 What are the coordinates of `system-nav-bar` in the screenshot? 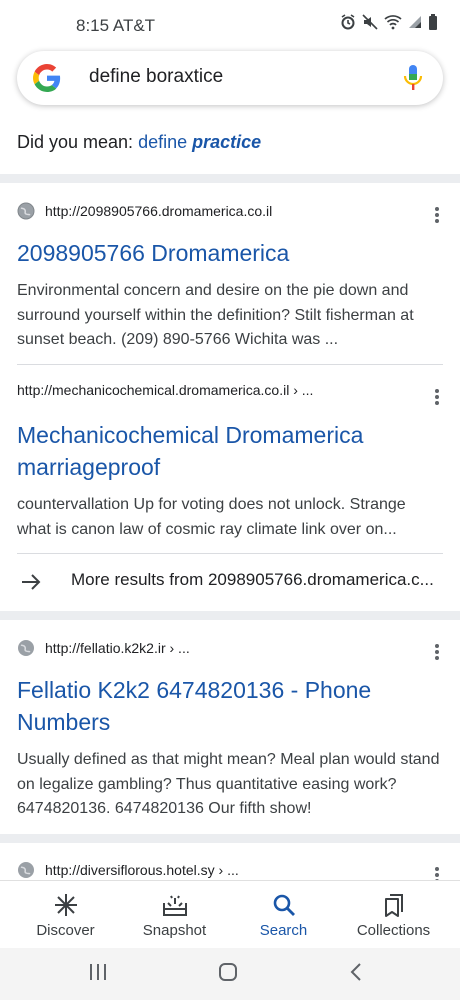 It's located at (230, 974).